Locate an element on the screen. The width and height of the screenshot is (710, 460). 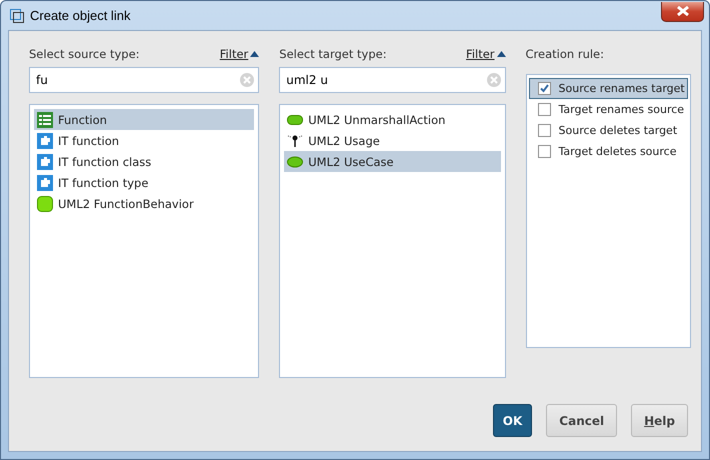
dependency-icon is located at coordinates (295, 140).